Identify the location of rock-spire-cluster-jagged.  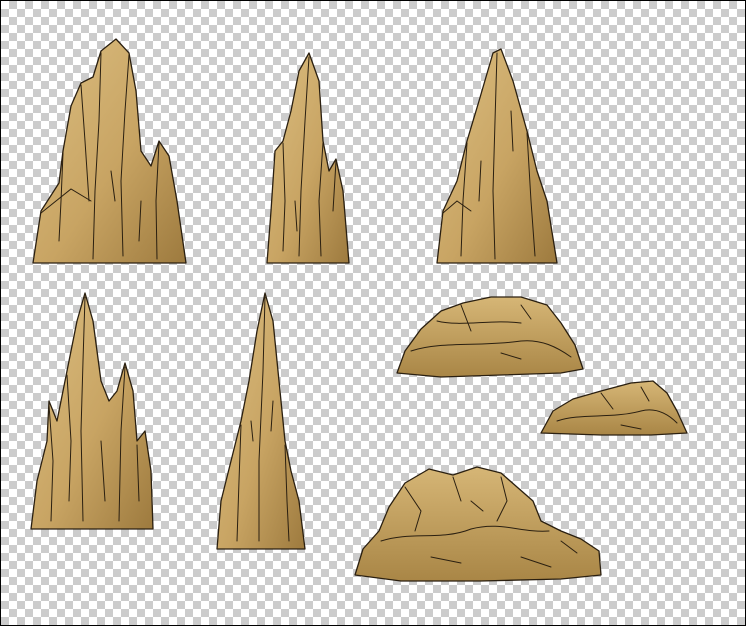
(92, 411).